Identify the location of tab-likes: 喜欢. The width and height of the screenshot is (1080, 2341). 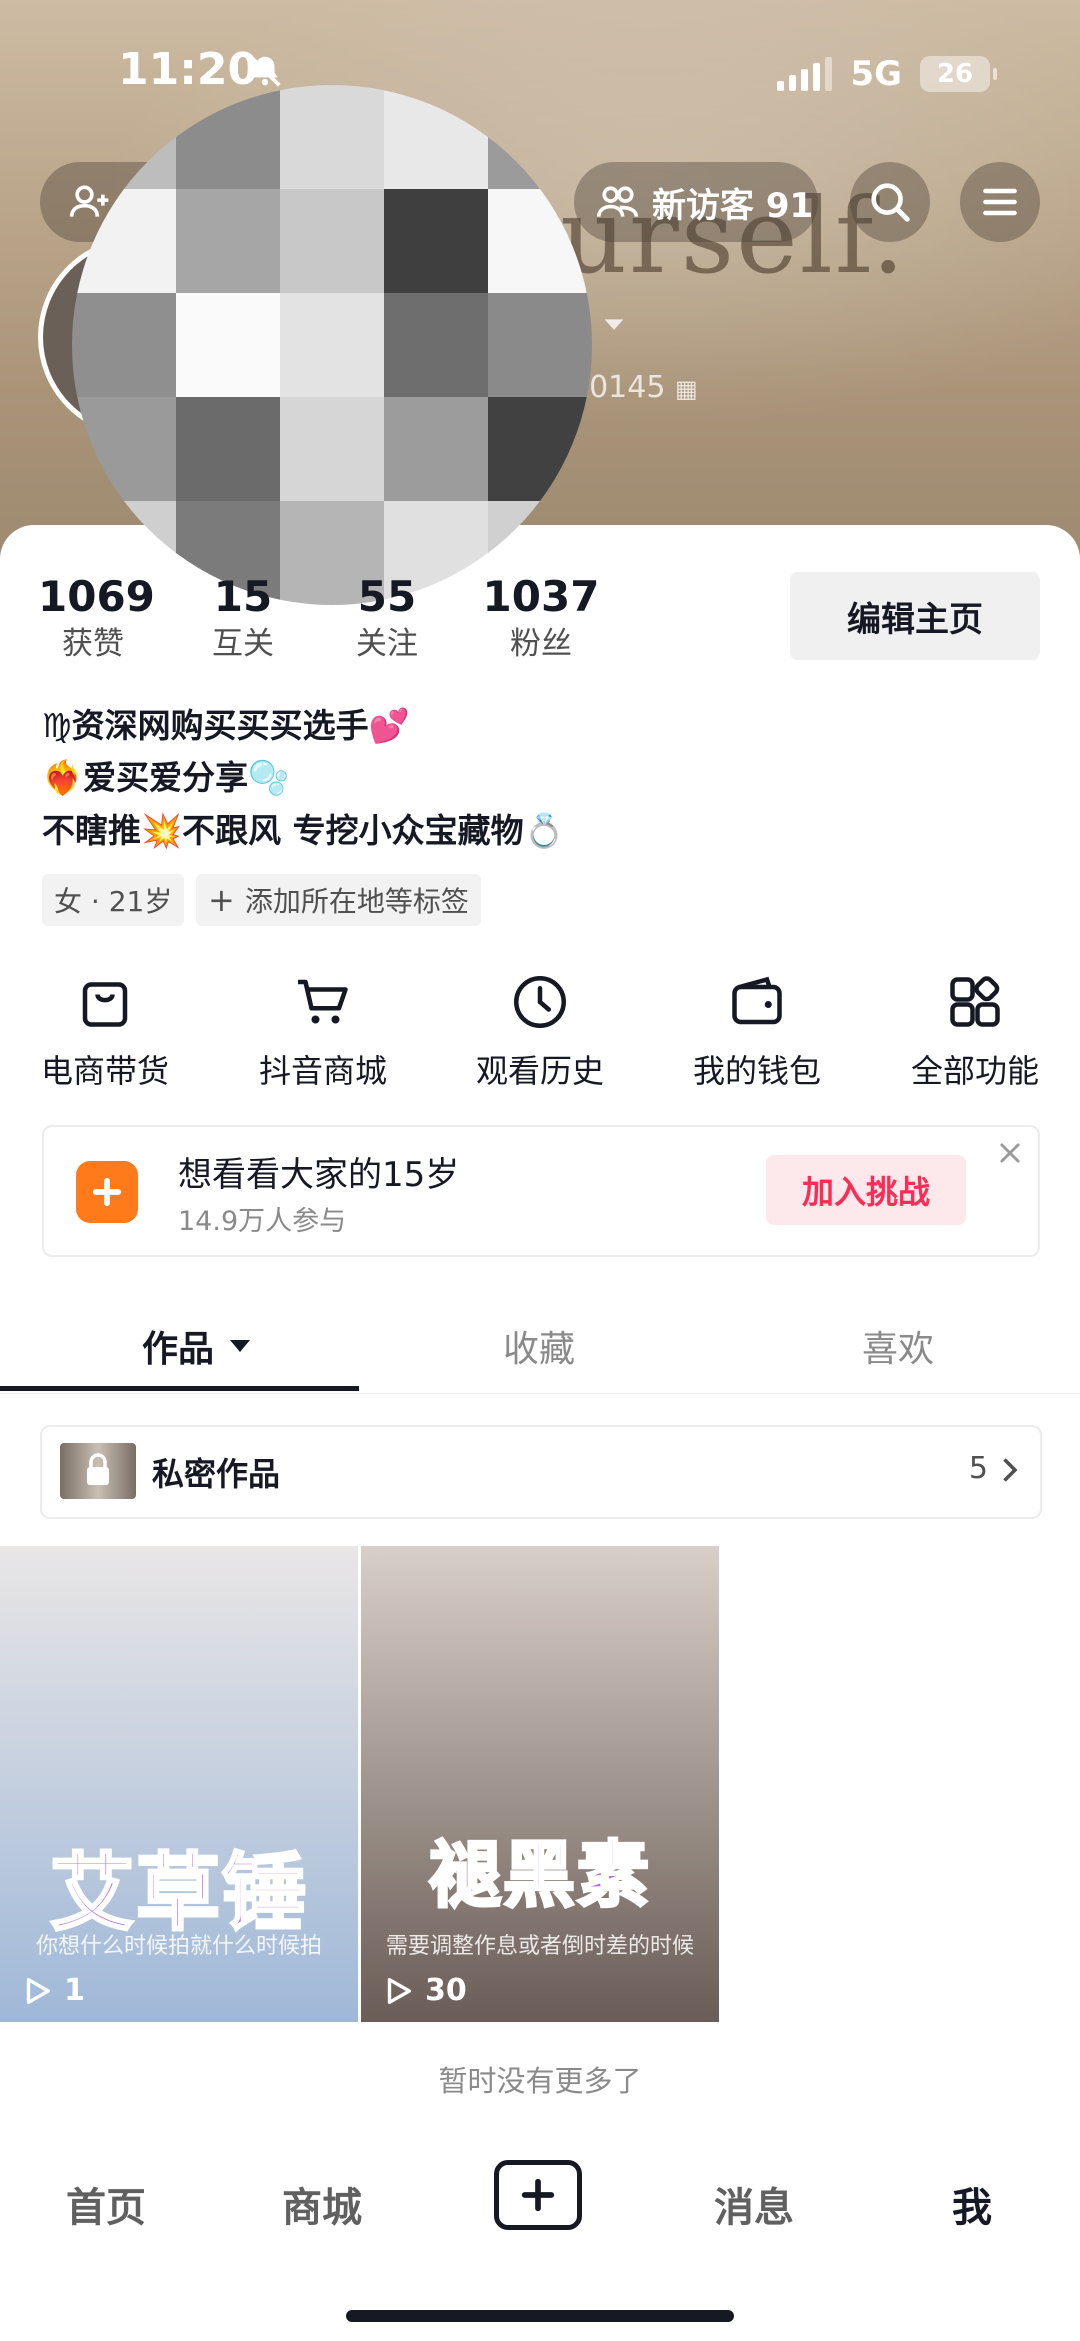
(898, 1346).